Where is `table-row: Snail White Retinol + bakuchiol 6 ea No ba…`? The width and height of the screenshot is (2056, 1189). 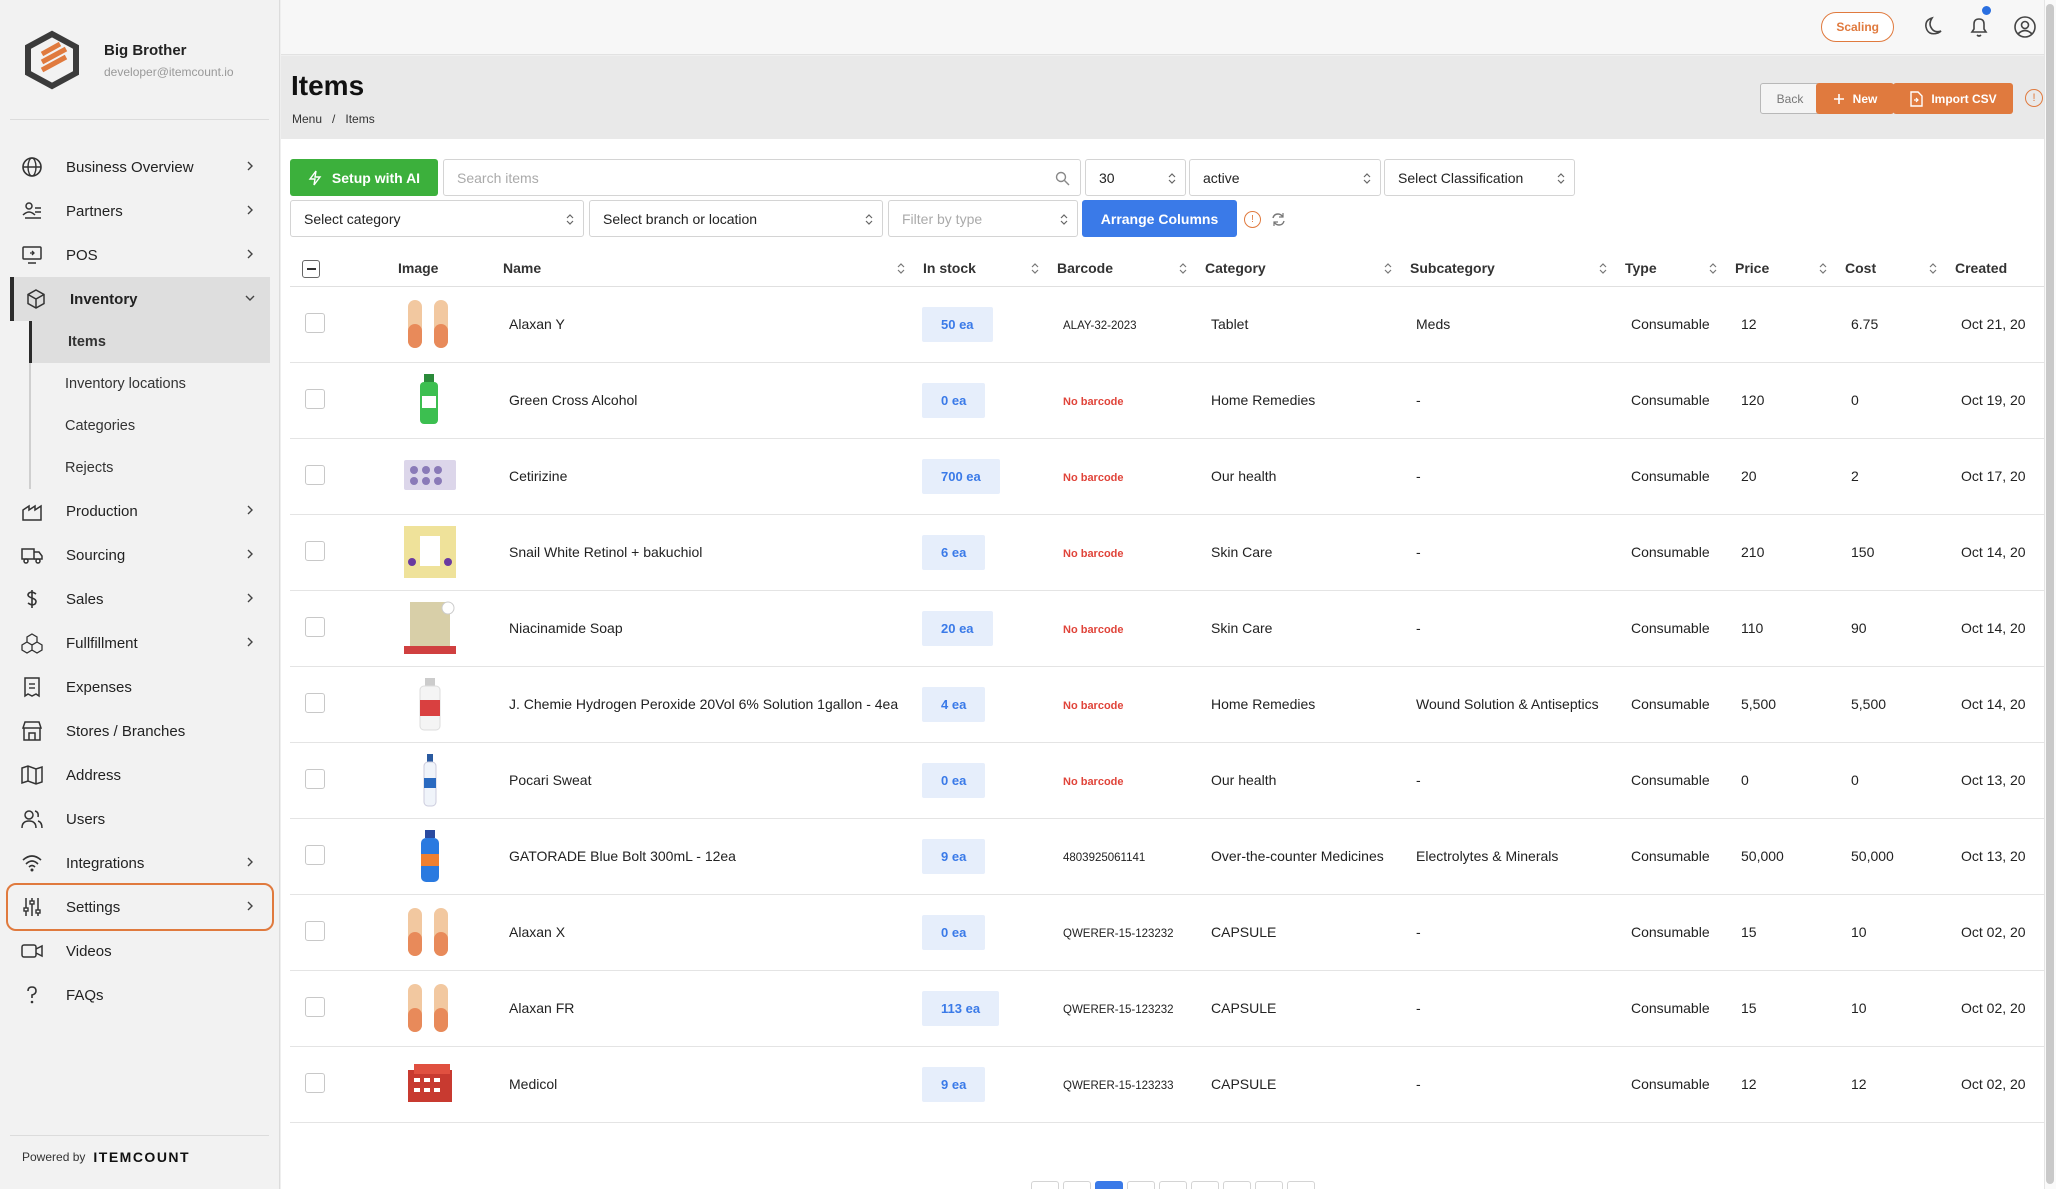
table-row: Snail White Retinol + bakuchiol 6 ea No ba… is located at coordinates (1168, 552).